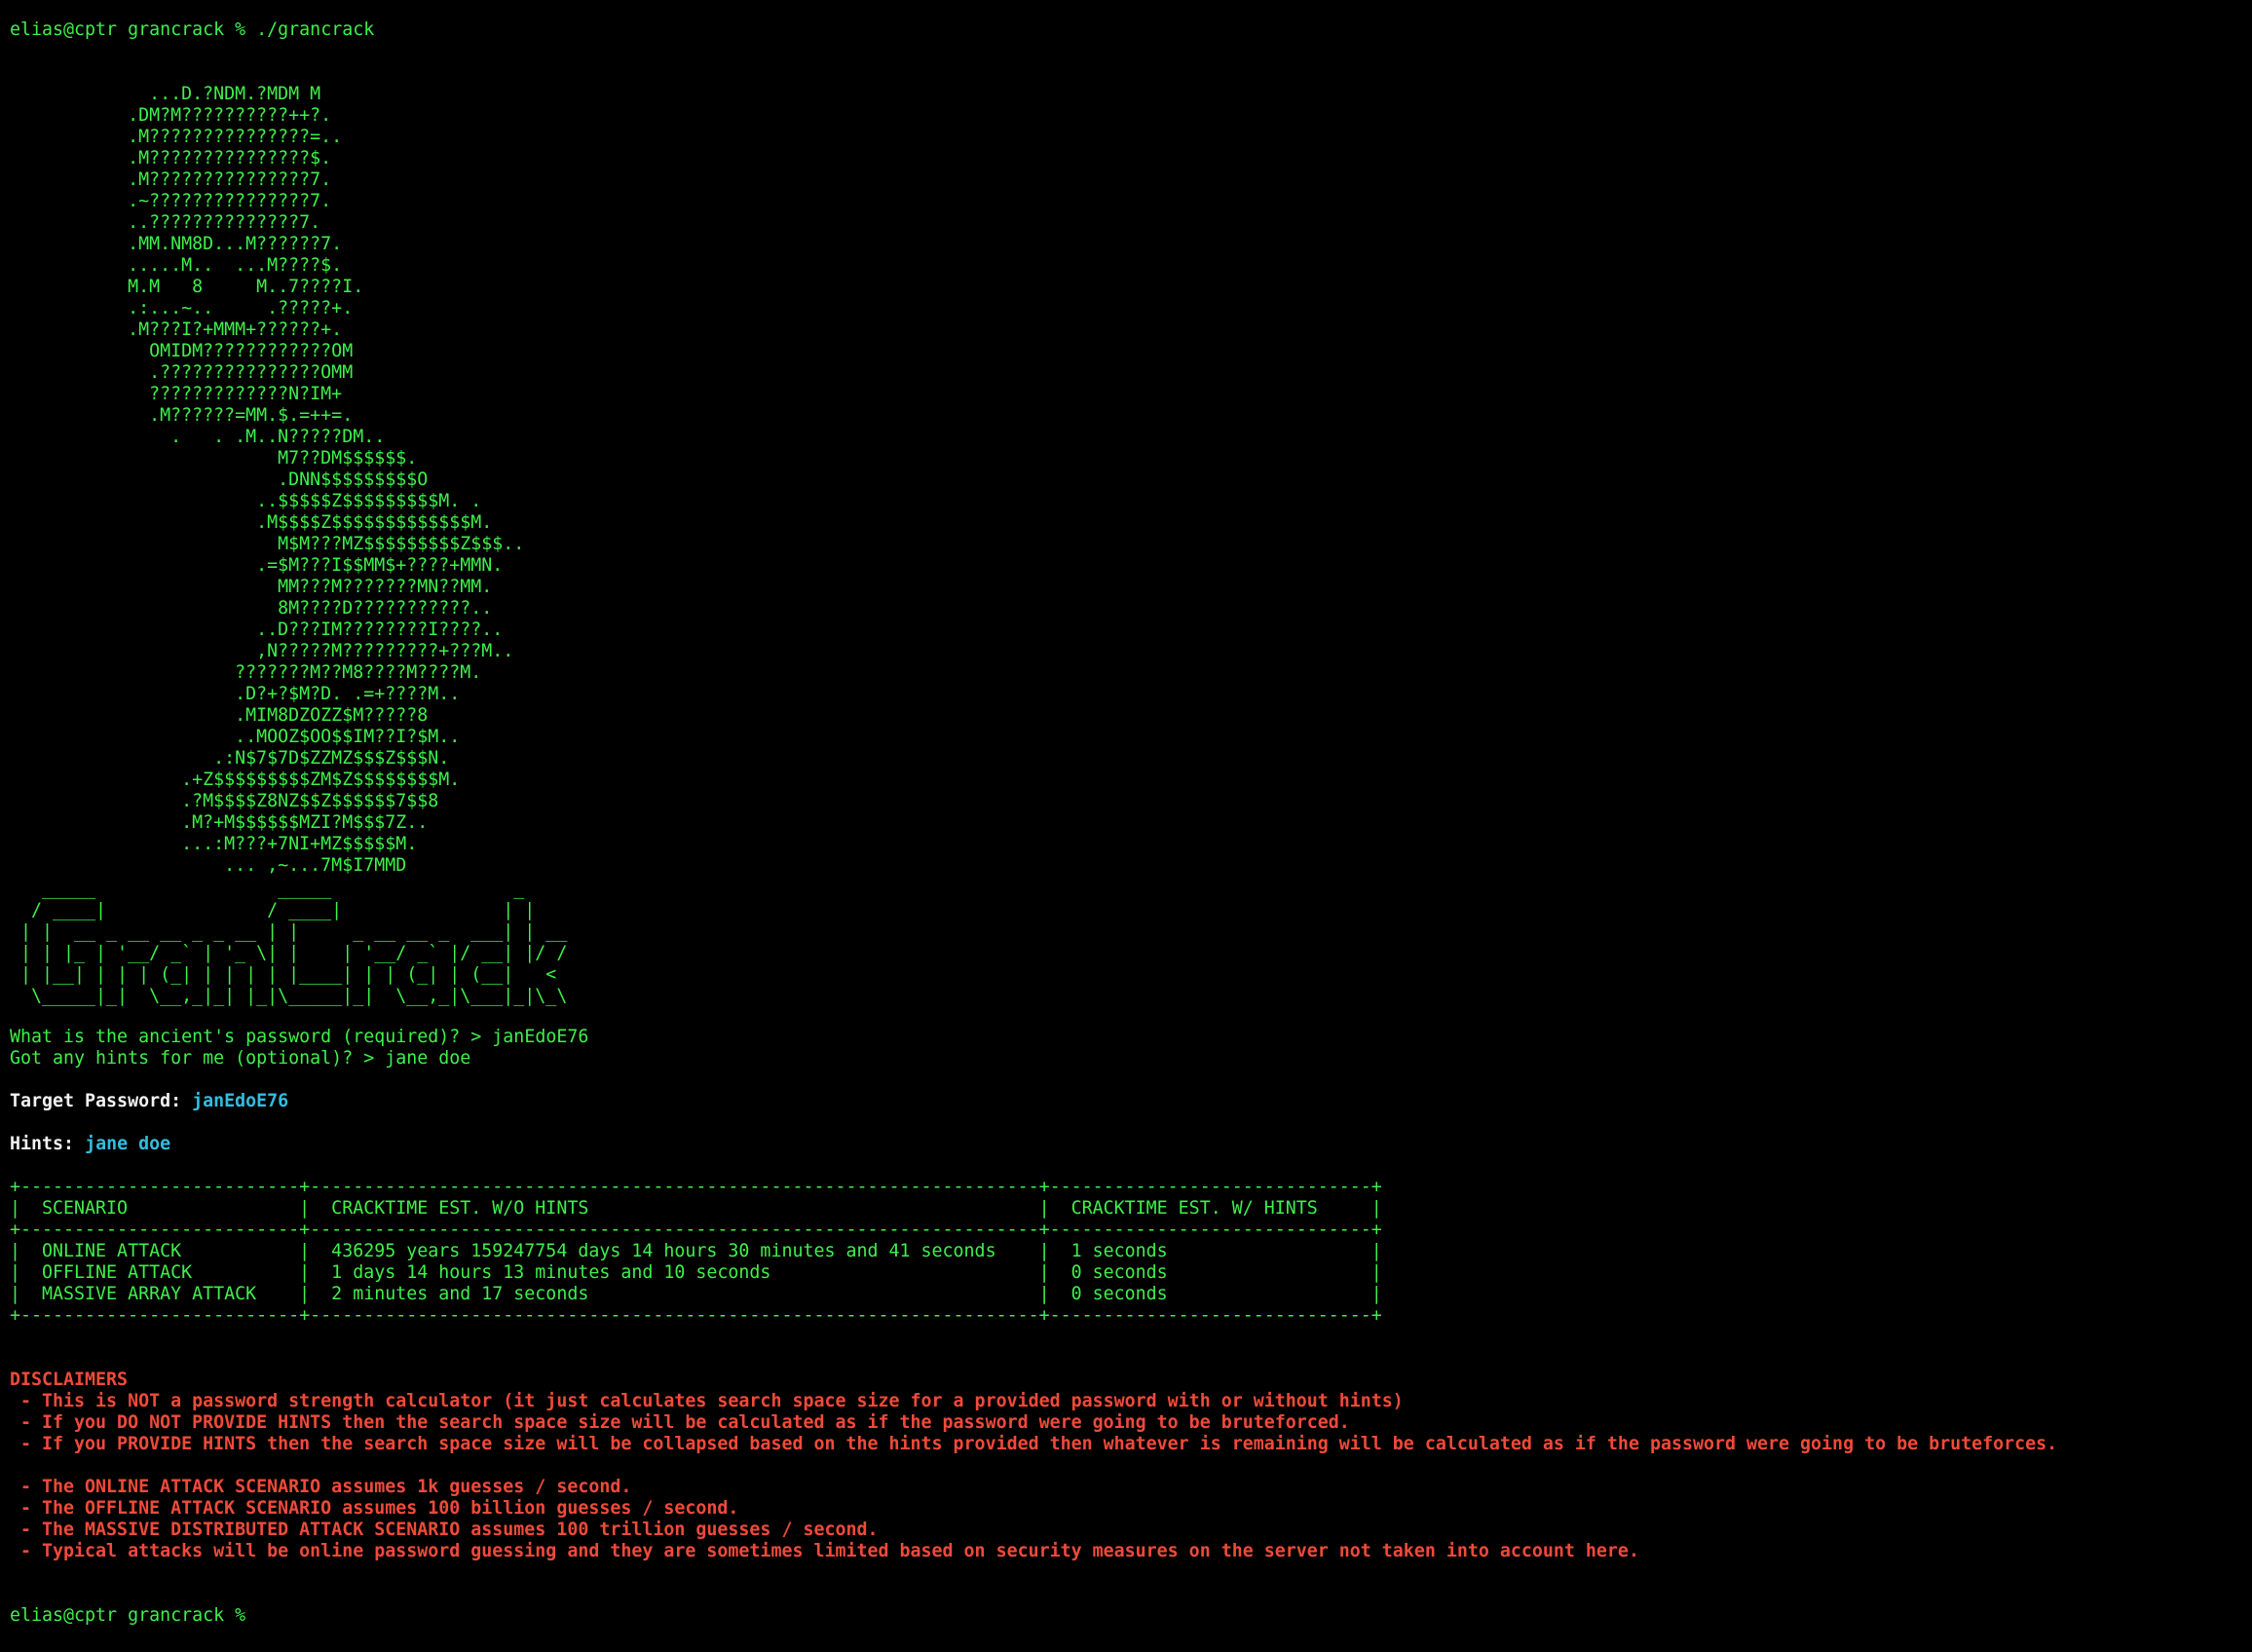 This screenshot has width=2252, height=1652. I want to click on command-text: ./grancrack, so click(315, 30).